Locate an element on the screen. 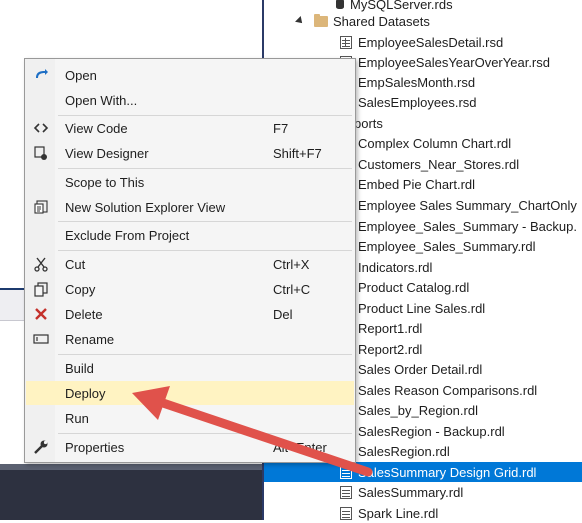 The height and width of the screenshot is (523, 582). editor-top-strip is located at coordinates (131, 9).